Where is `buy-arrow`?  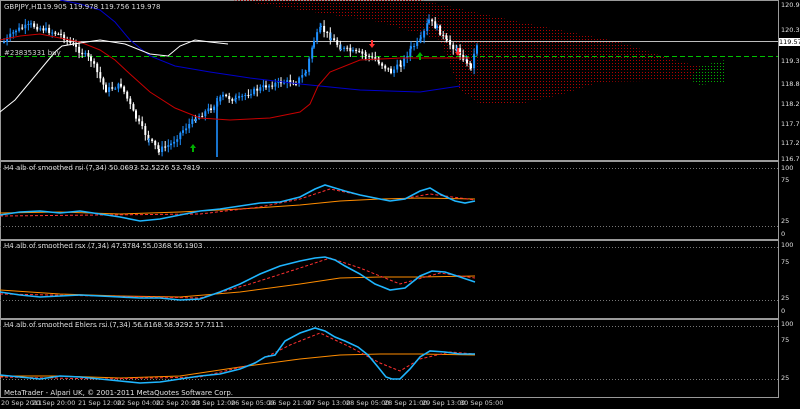
buy-arrow is located at coordinates (193, 148).